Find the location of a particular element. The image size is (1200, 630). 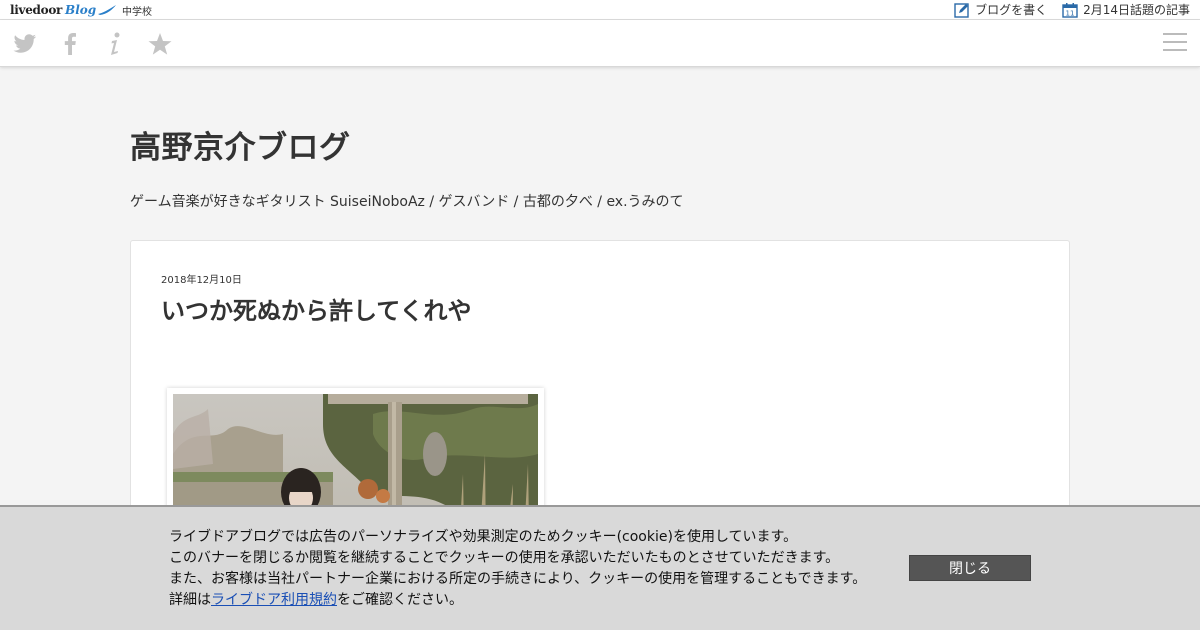

category-link: 中学校 is located at coordinates (137, 10).